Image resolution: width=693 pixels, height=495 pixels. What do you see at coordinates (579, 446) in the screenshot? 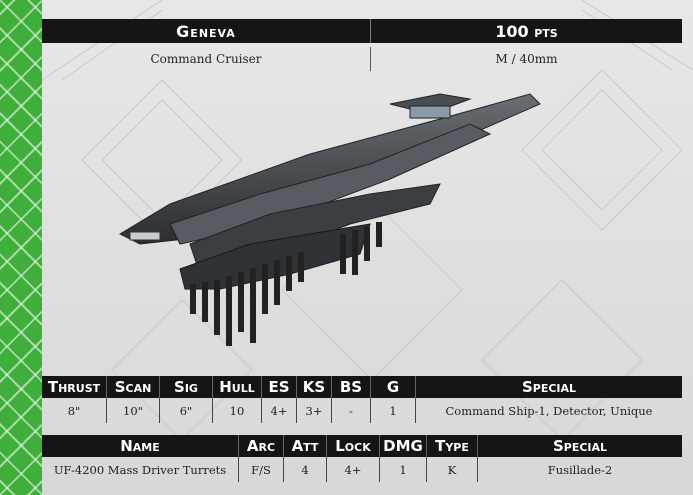
I see `weapon-header: Special` at bounding box center [579, 446].